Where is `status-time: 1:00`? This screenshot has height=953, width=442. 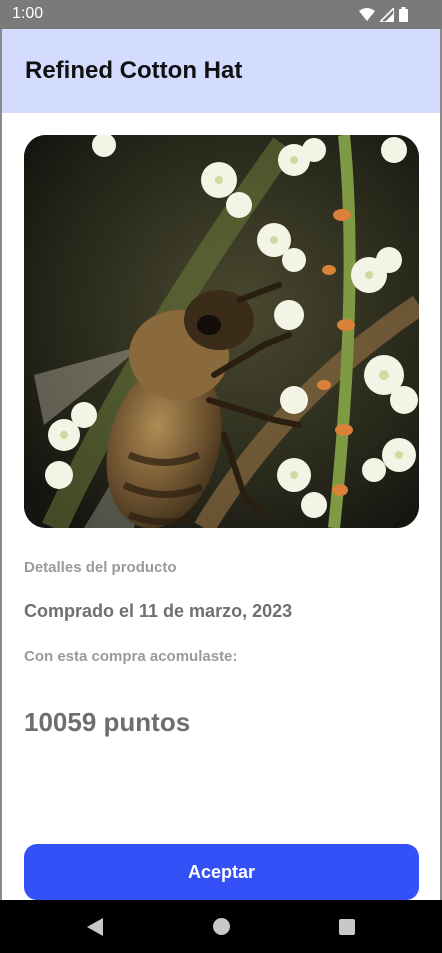
status-time: 1:00 is located at coordinates (28, 13).